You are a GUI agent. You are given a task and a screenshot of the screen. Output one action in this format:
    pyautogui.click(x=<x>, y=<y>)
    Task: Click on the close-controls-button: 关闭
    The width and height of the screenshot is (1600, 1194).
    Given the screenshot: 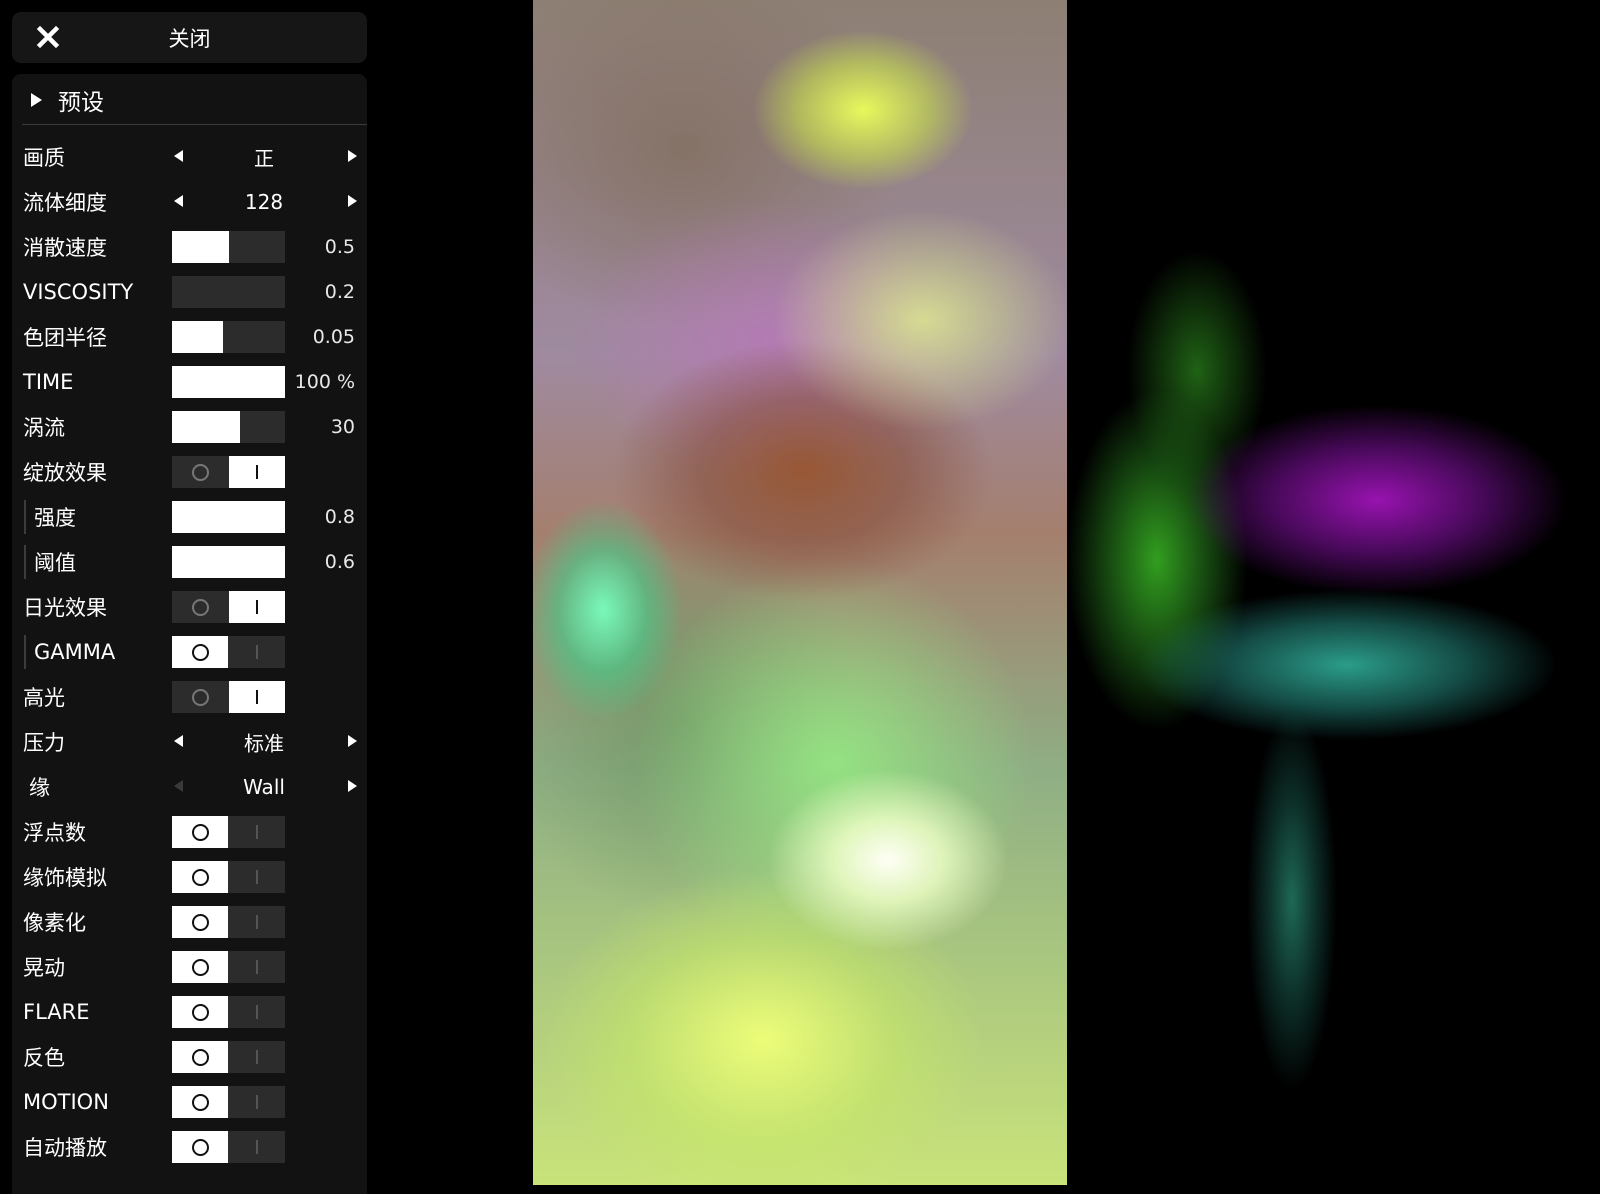 What is the action you would take?
    pyautogui.click(x=189, y=37)
    